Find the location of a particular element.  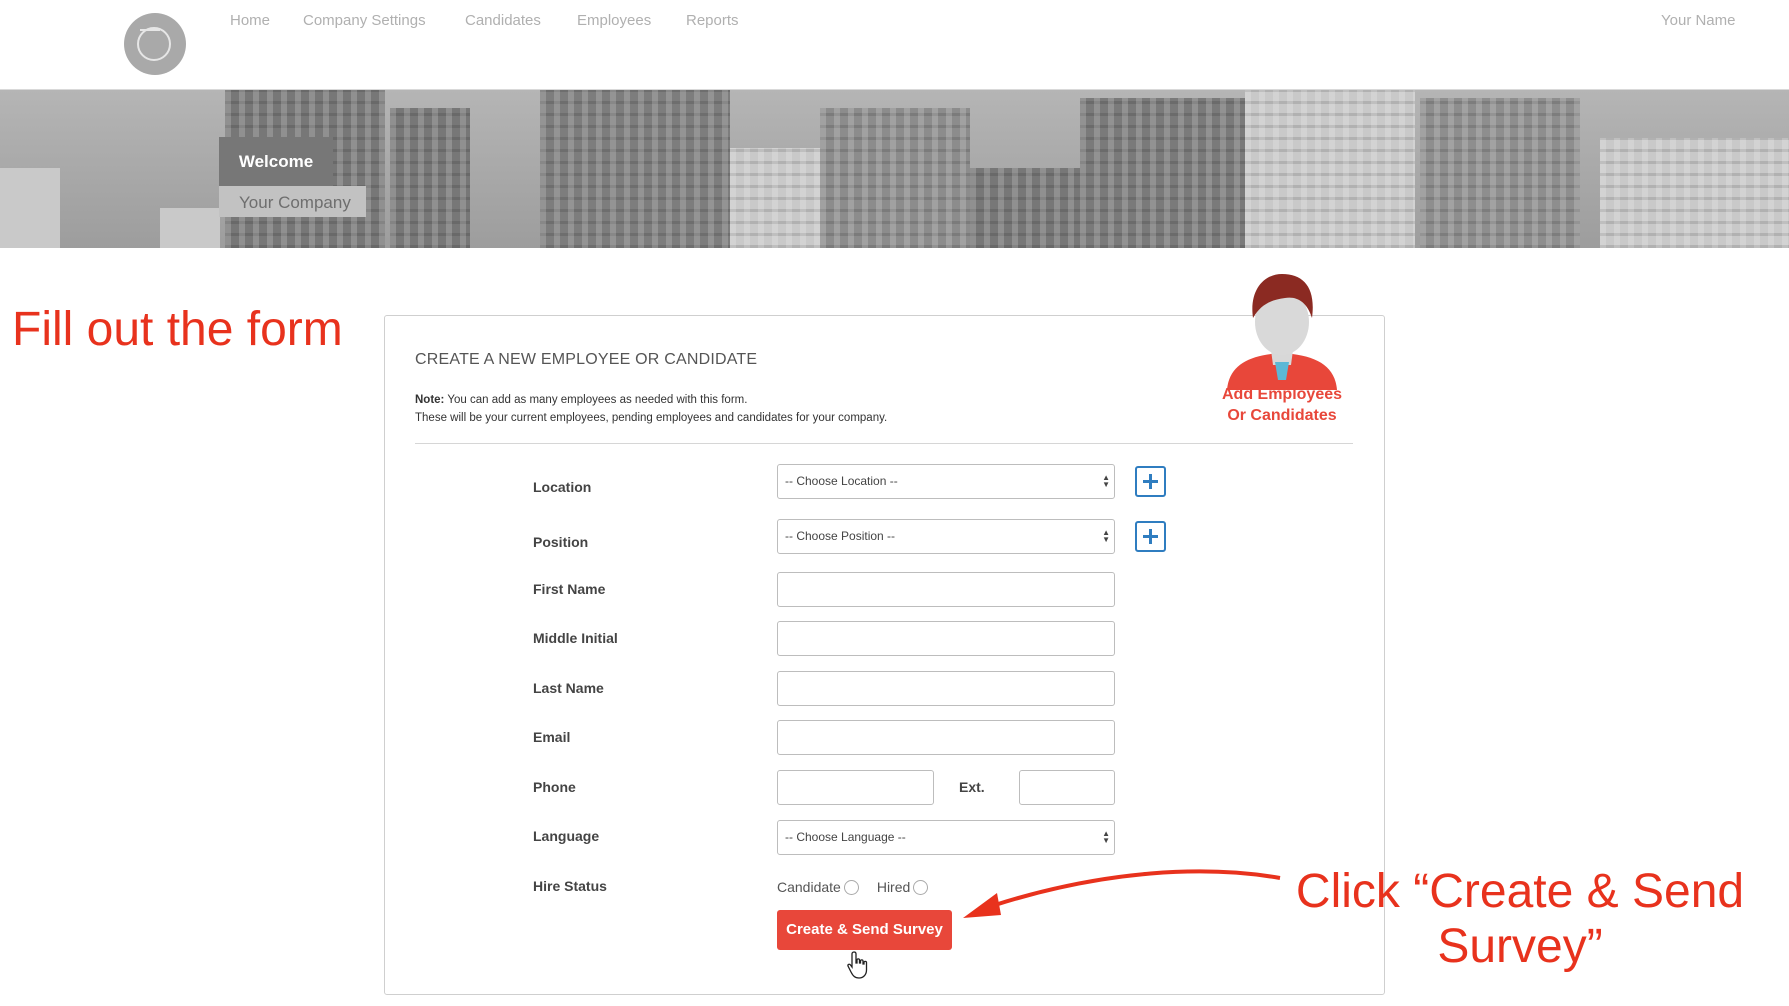

avatar-caption-line-2: Or Candidates is located at coordinates (1282, 415).